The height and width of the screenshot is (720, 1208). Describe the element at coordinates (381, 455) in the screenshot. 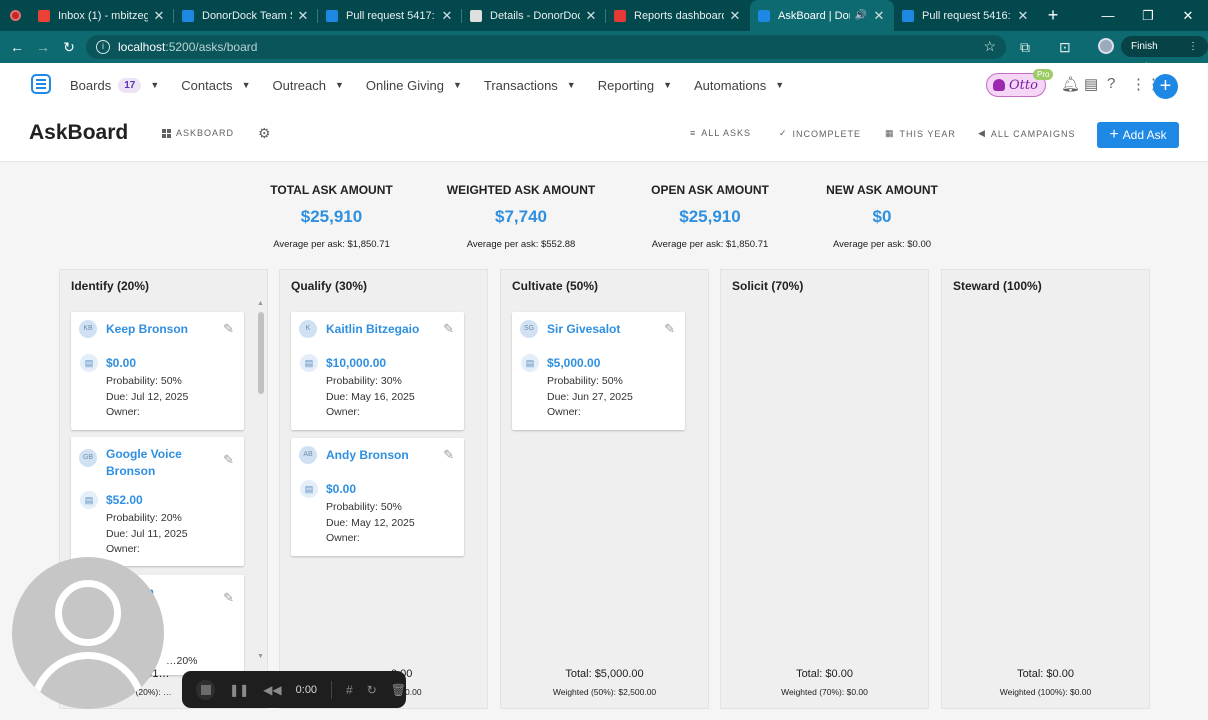

I see `contact-name-link: Andy Bronson` at that location.